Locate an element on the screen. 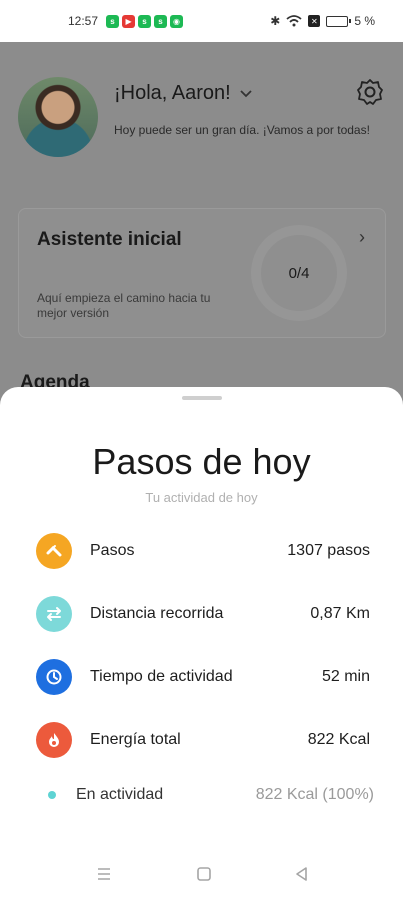 Image resolution: width=403 pixels, height=900 pixels. row-label: Pasos is located at coordinates (112, 550).